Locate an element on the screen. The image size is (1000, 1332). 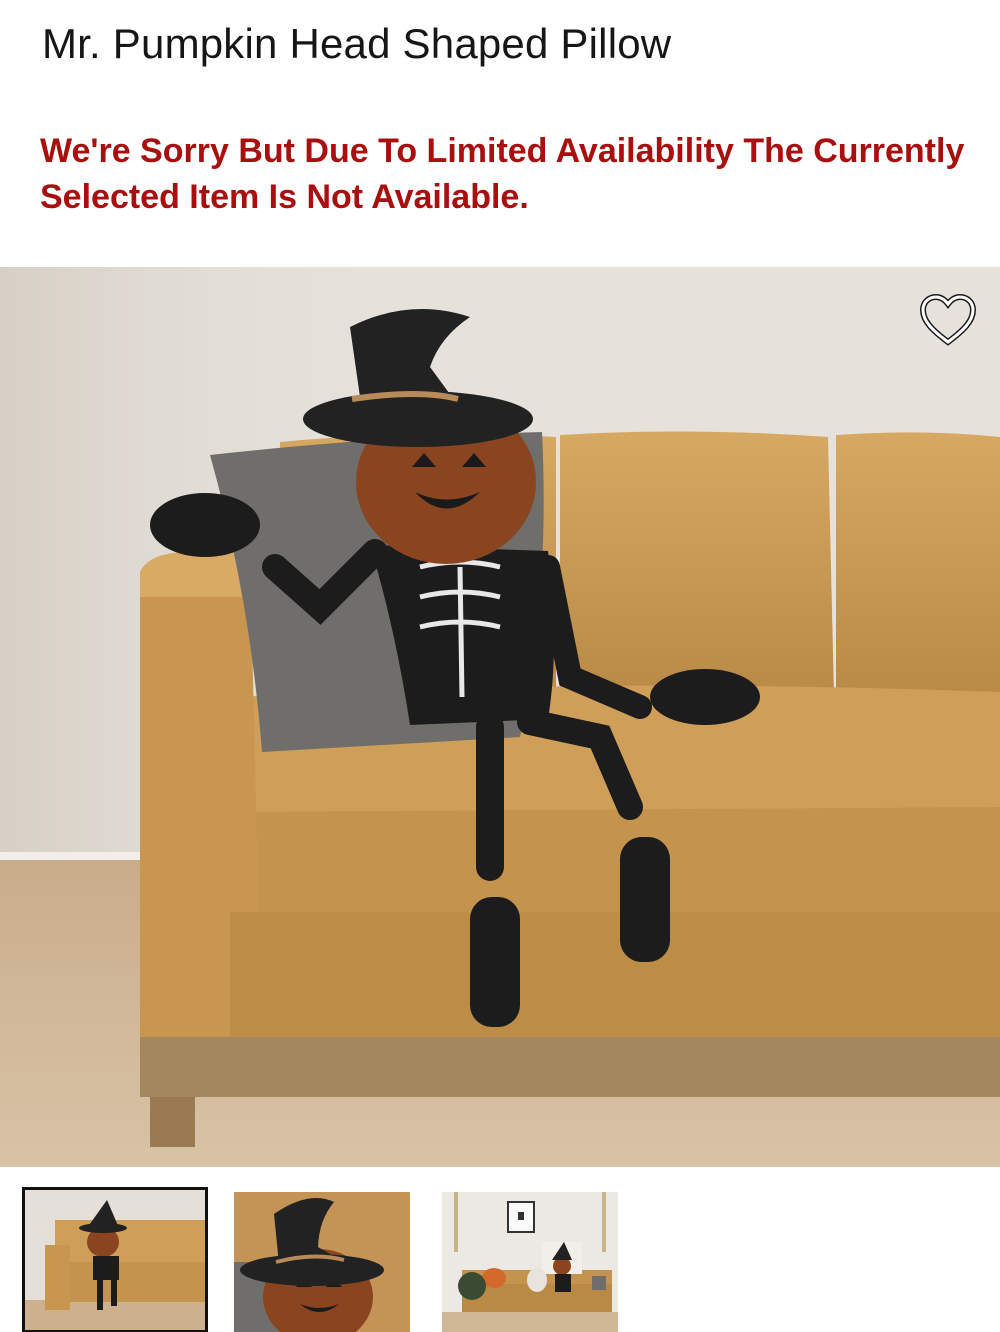
product-title: Mr. Pumpkin Head Shaped Pillow is located at coordinates (357, 43).